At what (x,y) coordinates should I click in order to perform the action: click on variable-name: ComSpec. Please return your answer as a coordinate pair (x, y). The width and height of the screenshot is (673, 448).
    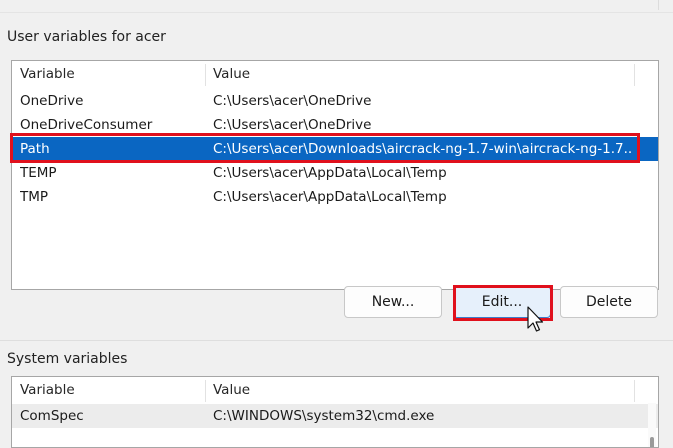
    Looking at the image, I should click on (52, 416).